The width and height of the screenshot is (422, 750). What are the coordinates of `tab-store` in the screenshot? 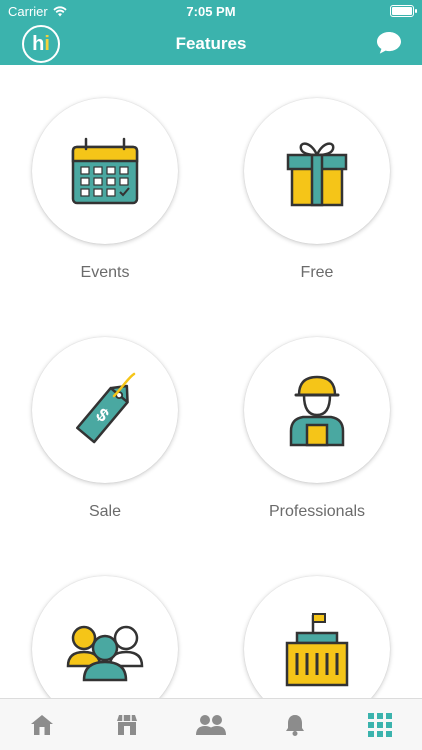 It's located at (127, 725).